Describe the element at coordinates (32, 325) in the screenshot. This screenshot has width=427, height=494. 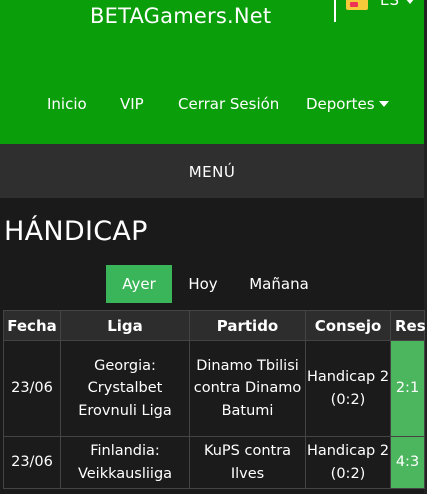
I see `column-header-fecha: Fecha` at that location.